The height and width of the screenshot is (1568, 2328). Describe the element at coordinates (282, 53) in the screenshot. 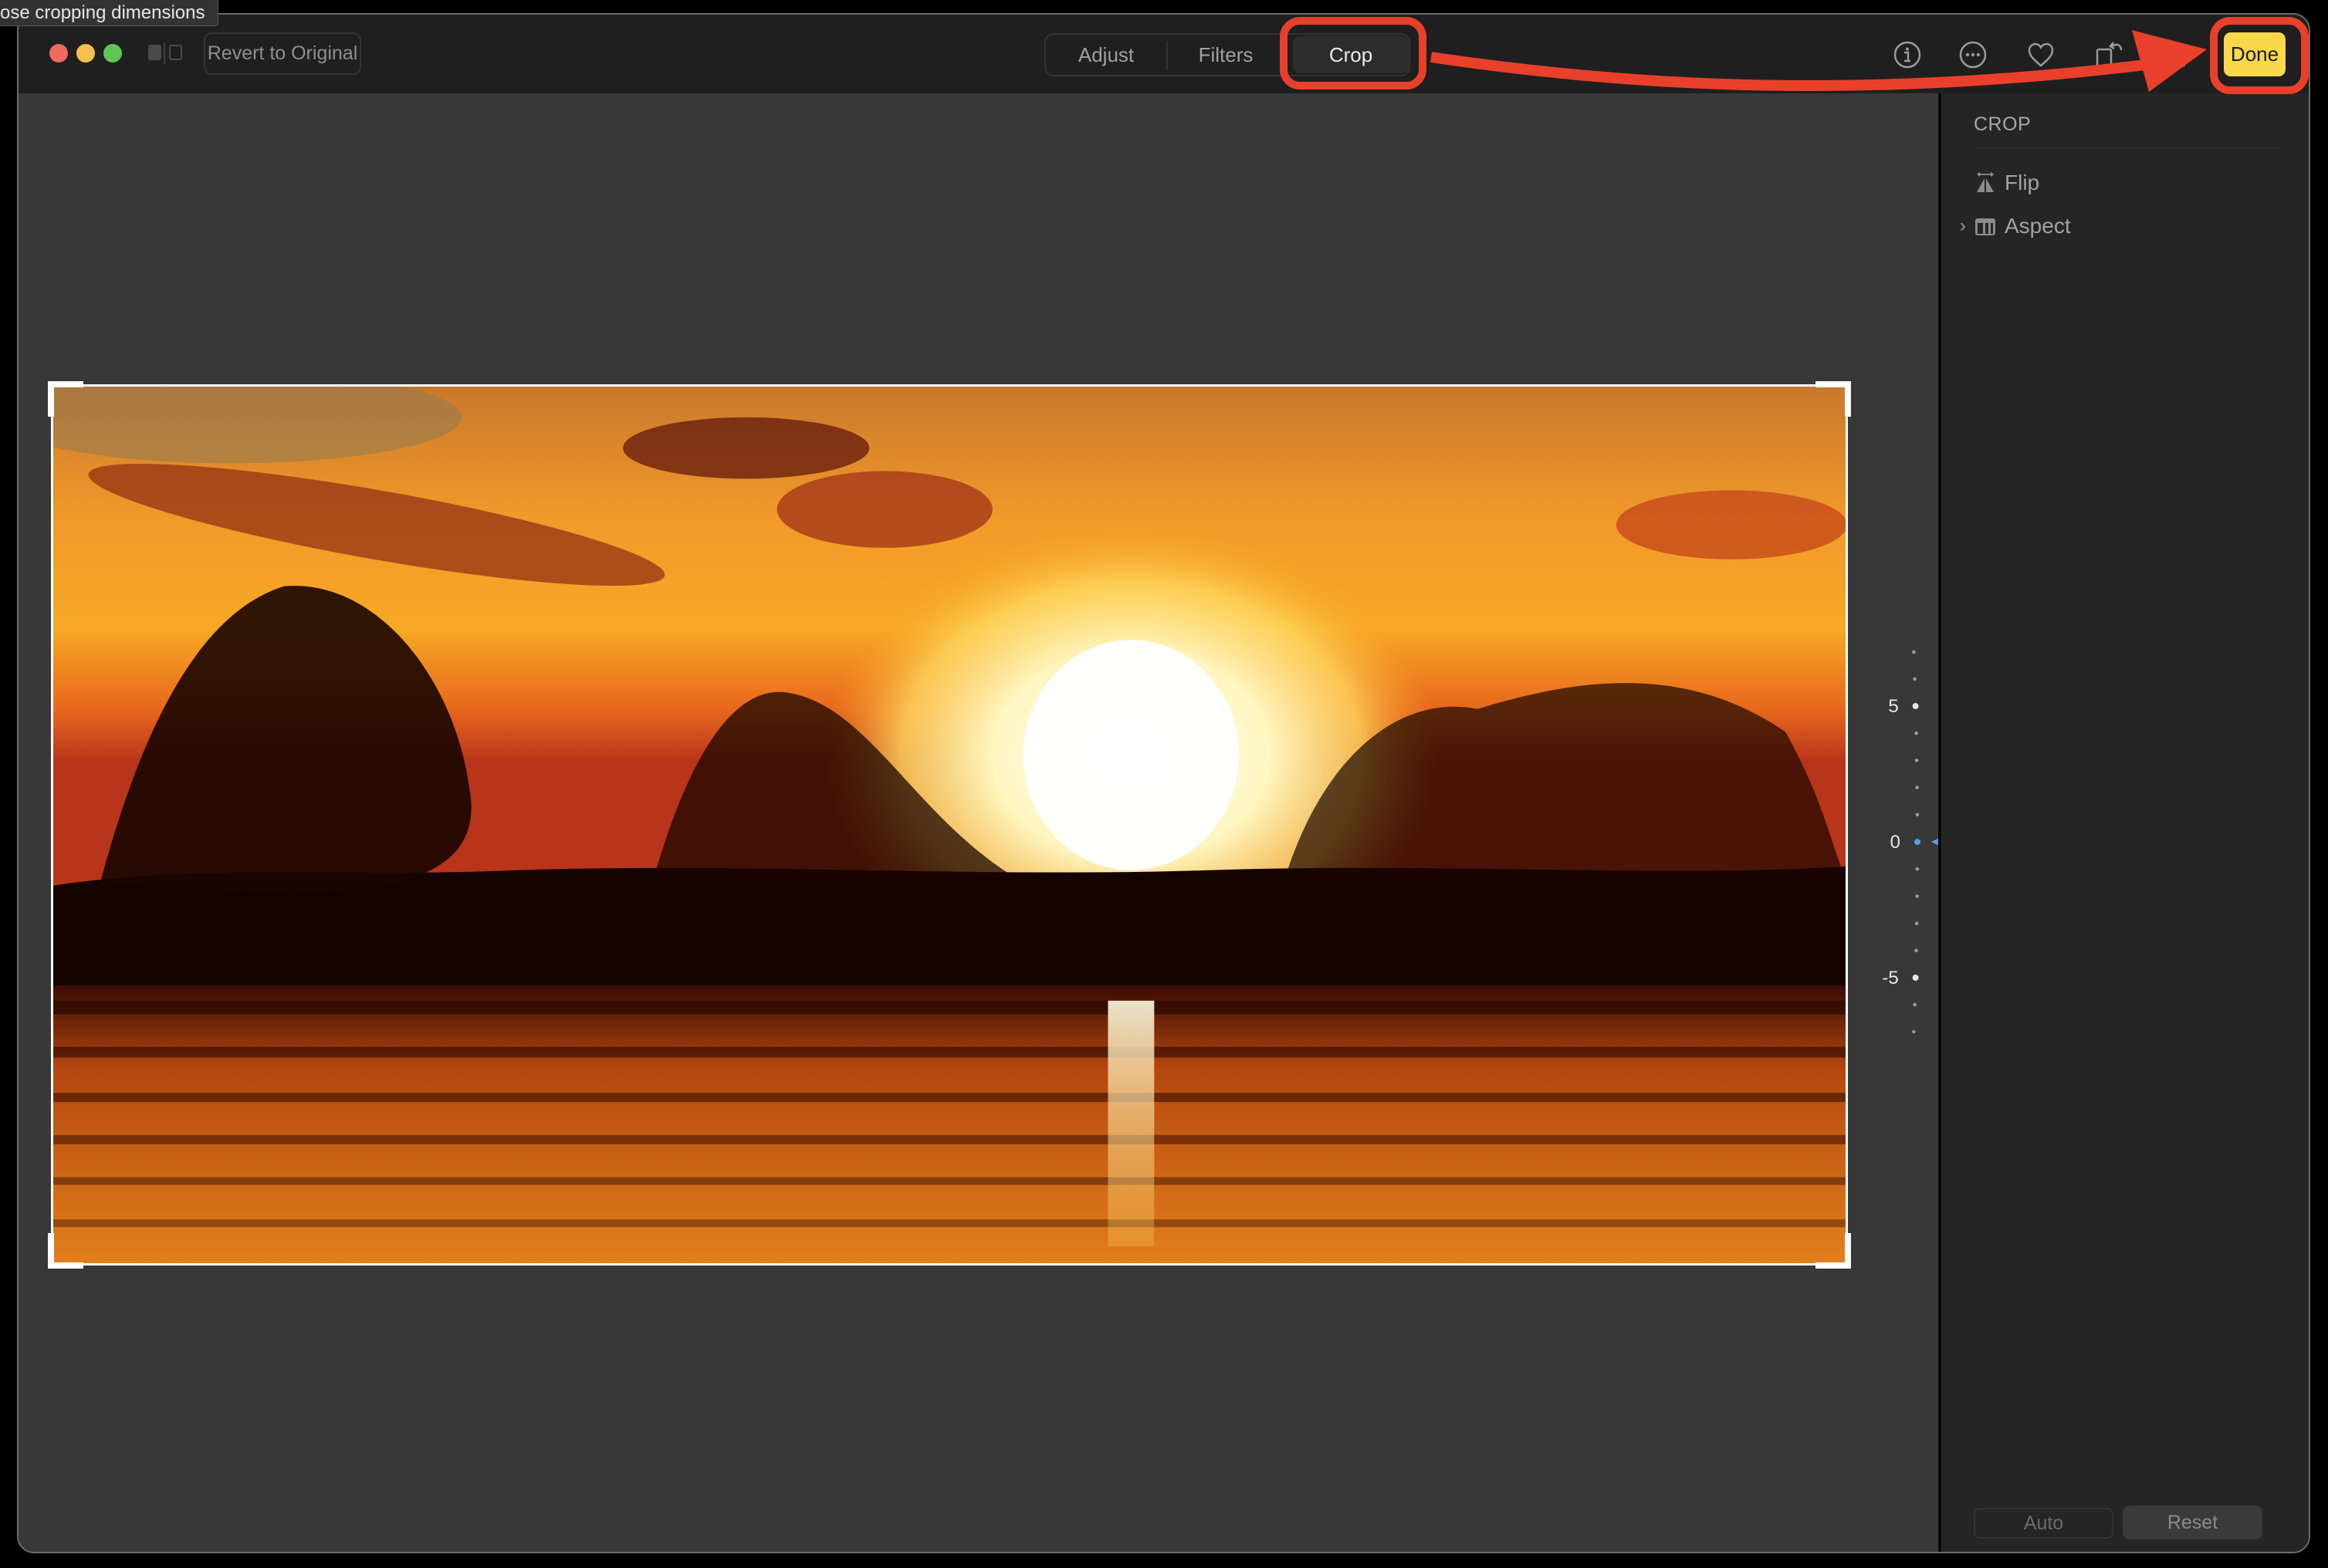

I see `revert-to-original-button: Revert to Original` at that location.